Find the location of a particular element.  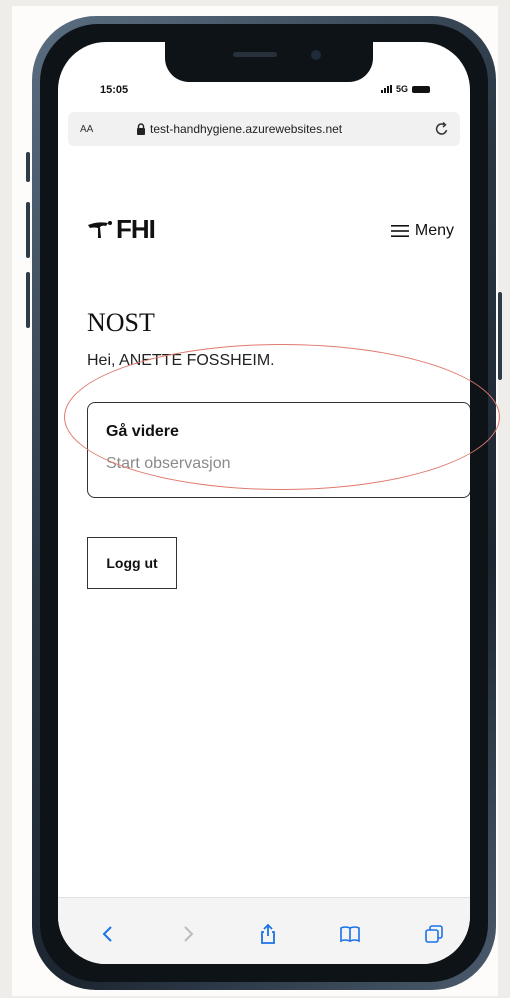

volume-up-button is located at coordinates (28, 230).